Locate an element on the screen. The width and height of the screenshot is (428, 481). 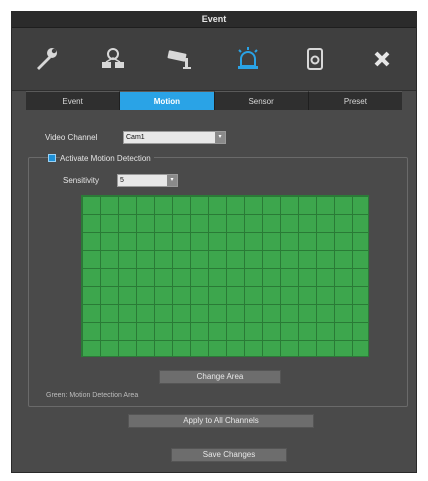
storage-icon is located at coordinates (314, 59).